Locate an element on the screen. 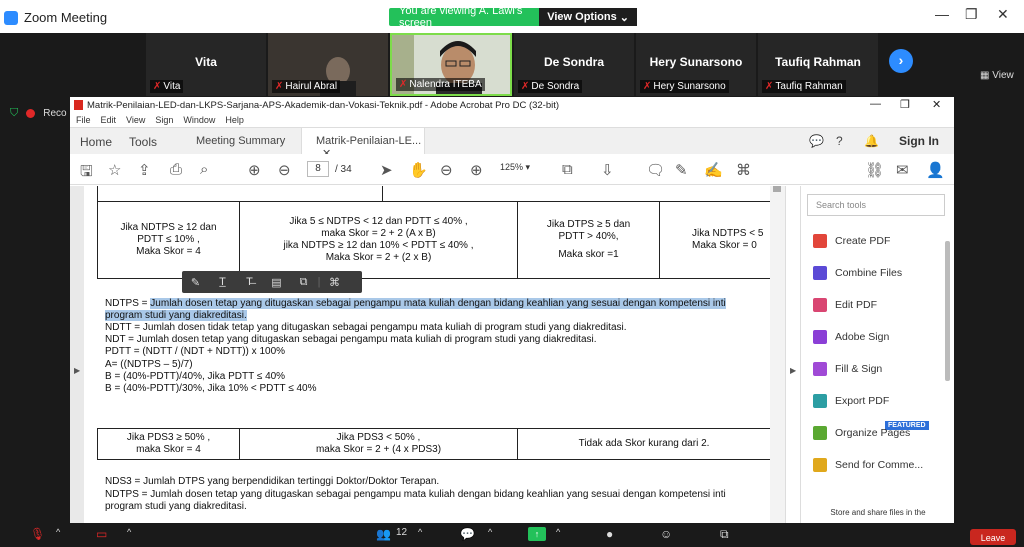  view-options-button: View Options ⌄ is located at coordinates (588, 17).